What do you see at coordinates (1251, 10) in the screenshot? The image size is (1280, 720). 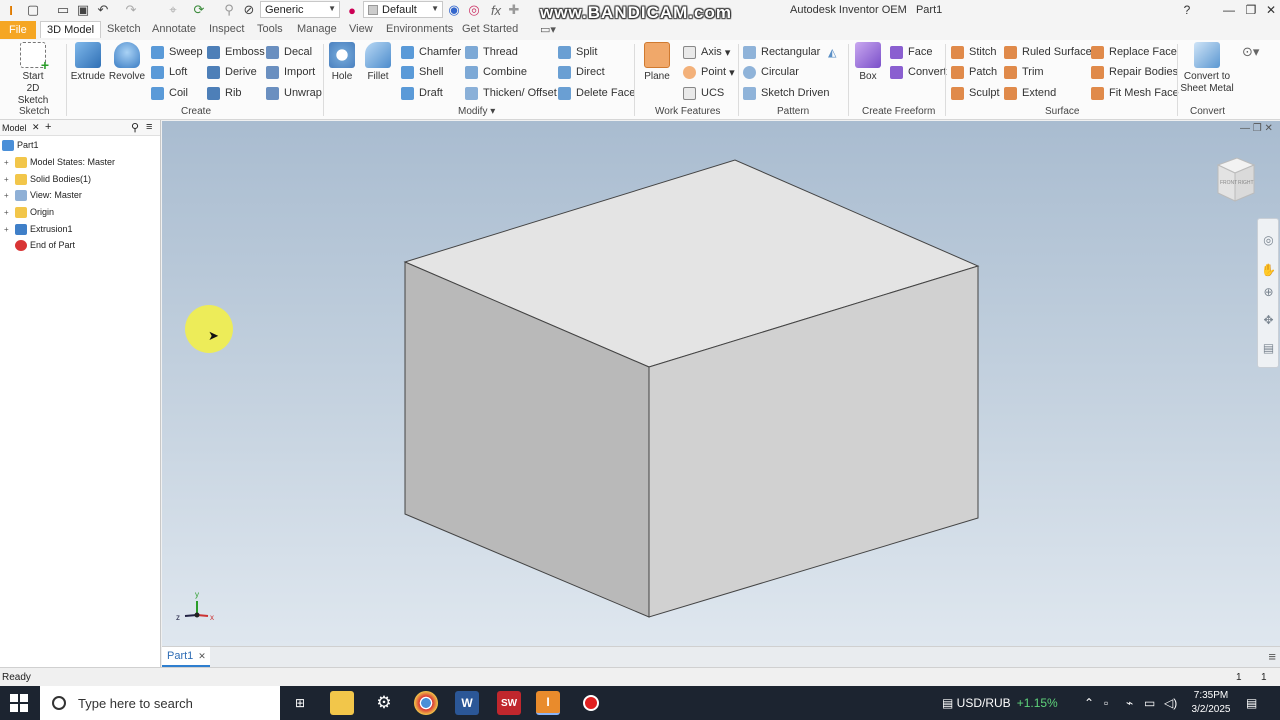 I see `restore-button: ❐` at bounding box center [1251, 10].